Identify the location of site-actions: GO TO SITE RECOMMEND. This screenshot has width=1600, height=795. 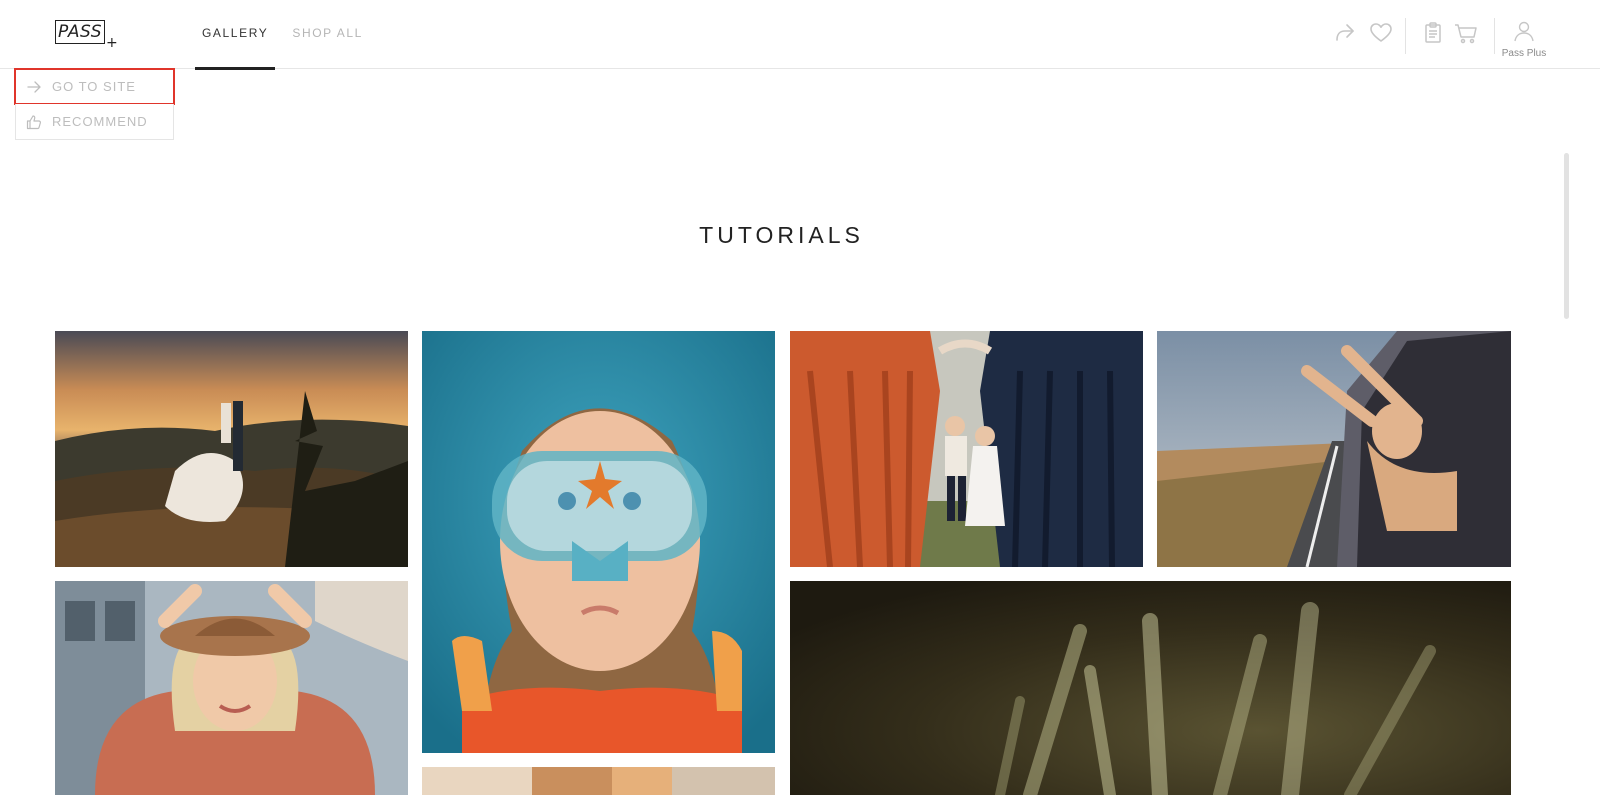
(94, 104).